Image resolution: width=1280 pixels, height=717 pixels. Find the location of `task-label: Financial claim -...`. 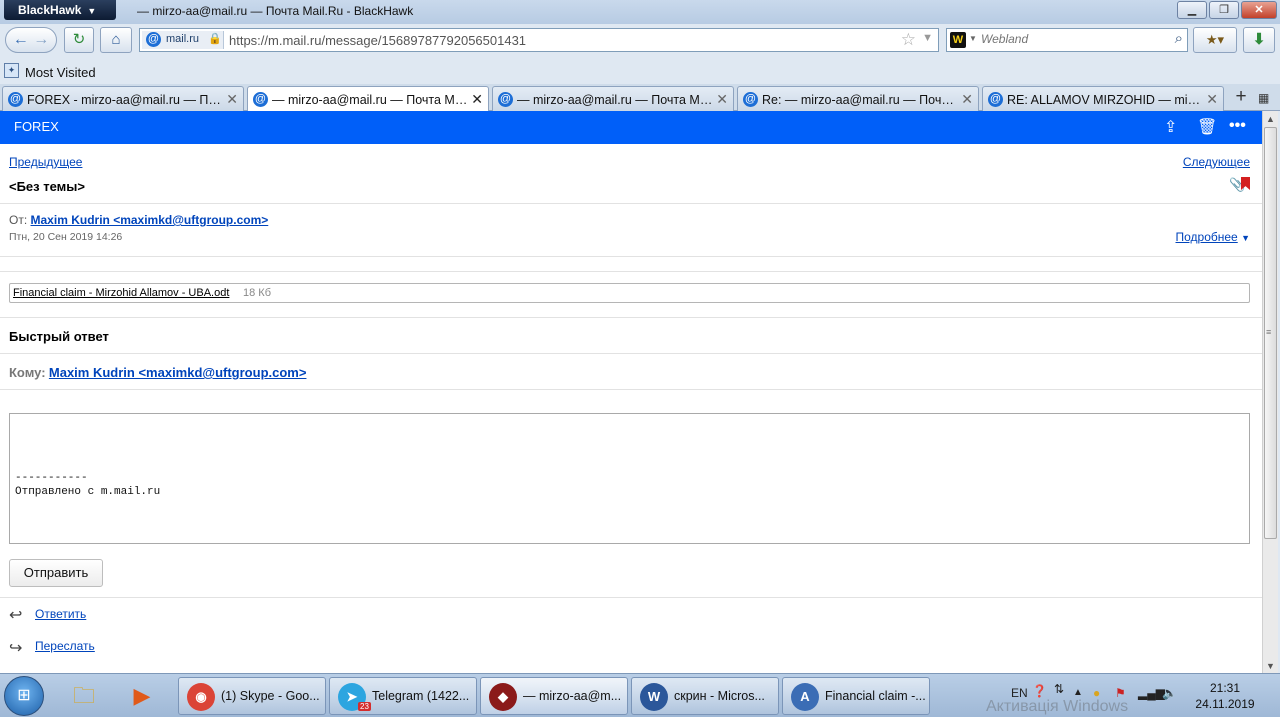

task-label: Financial claim -... is located at coordinates (875, 696).